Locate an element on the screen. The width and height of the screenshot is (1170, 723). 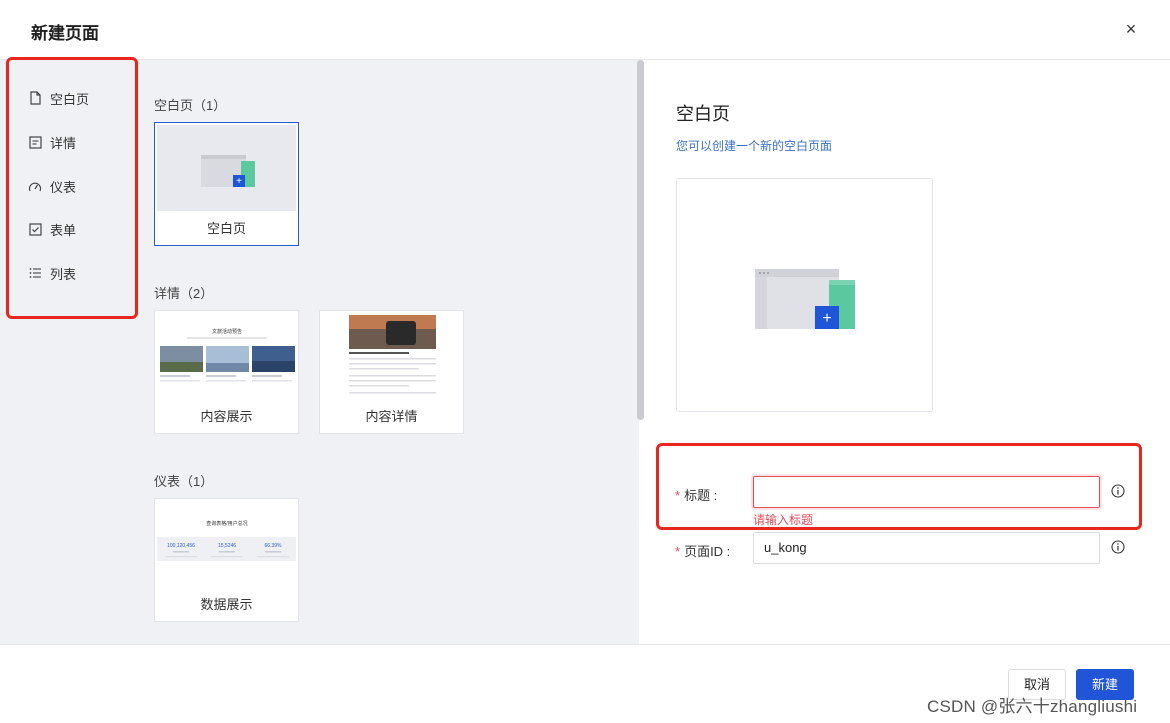
content-display-thumbnail: 文旅活动预告 is located at coordinates (226, 356).